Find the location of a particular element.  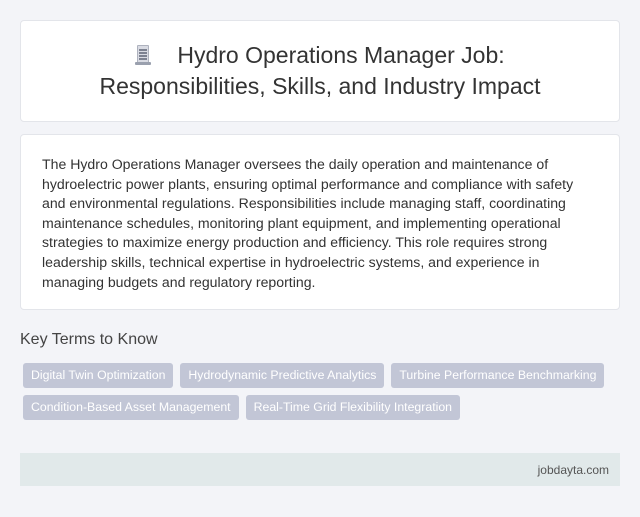

key-term-tag: Condition-Based Asset Management is located at coordinates (131, 407).